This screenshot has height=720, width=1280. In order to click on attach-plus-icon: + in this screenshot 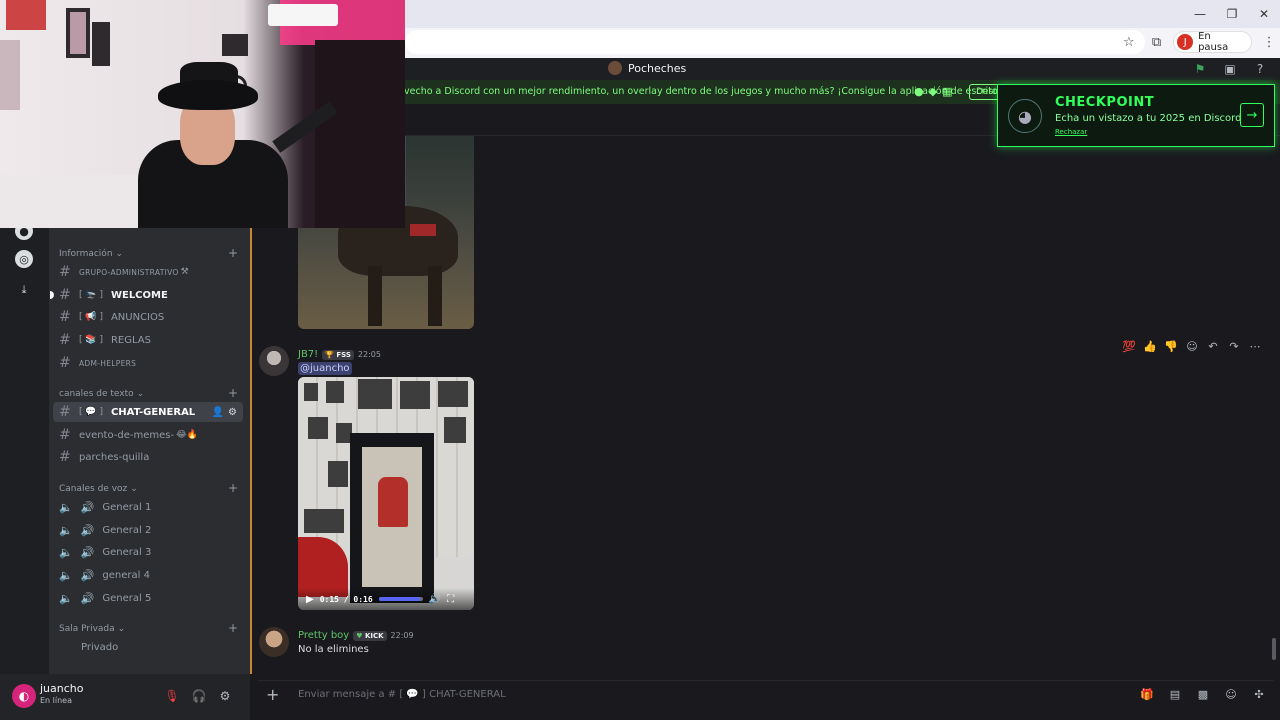, I will do `click(272, 694)`.